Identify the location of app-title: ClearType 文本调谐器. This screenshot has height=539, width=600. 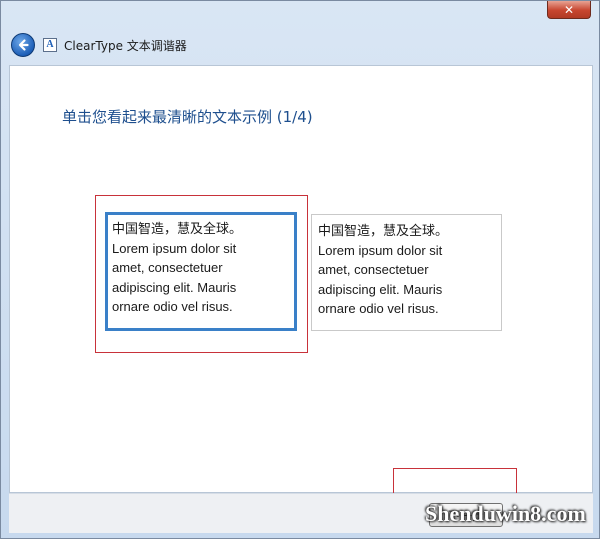
(125, 46).